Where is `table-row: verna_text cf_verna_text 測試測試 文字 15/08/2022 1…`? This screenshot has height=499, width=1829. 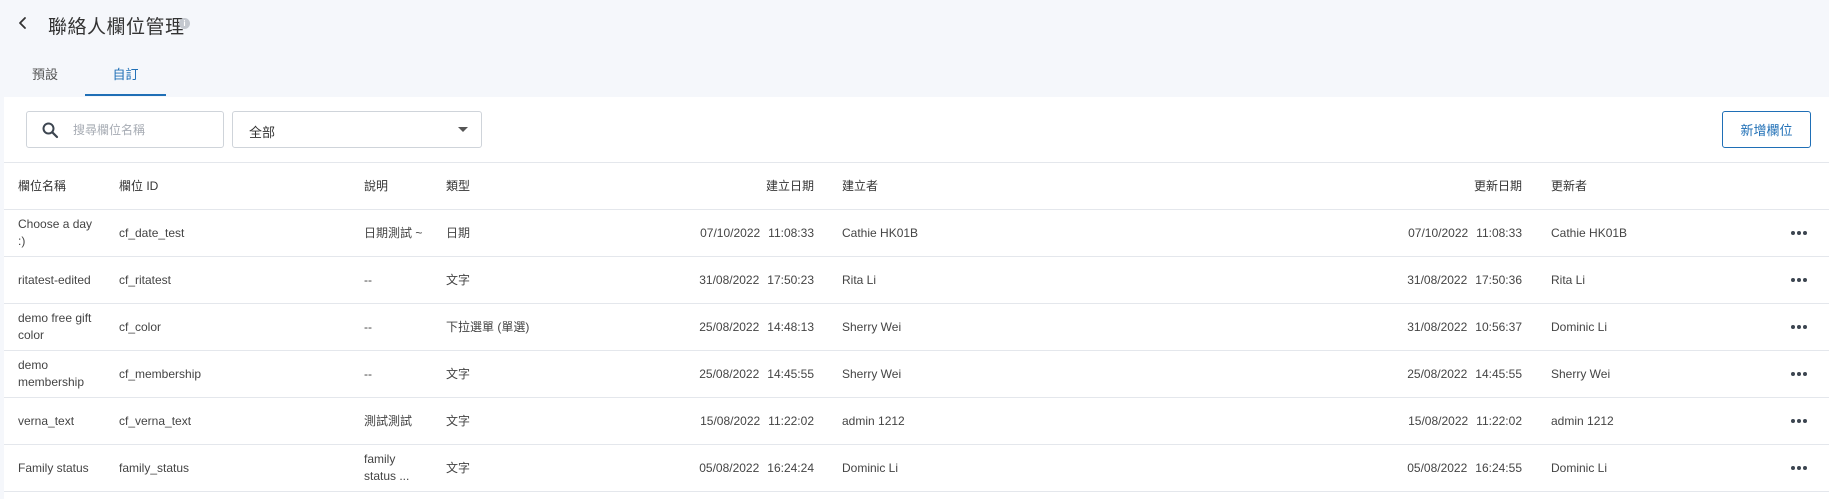
table-row: verna_text cf_verna_text 測試測試 文字 15/08/2022 1… is located at coordinates (916, 421).